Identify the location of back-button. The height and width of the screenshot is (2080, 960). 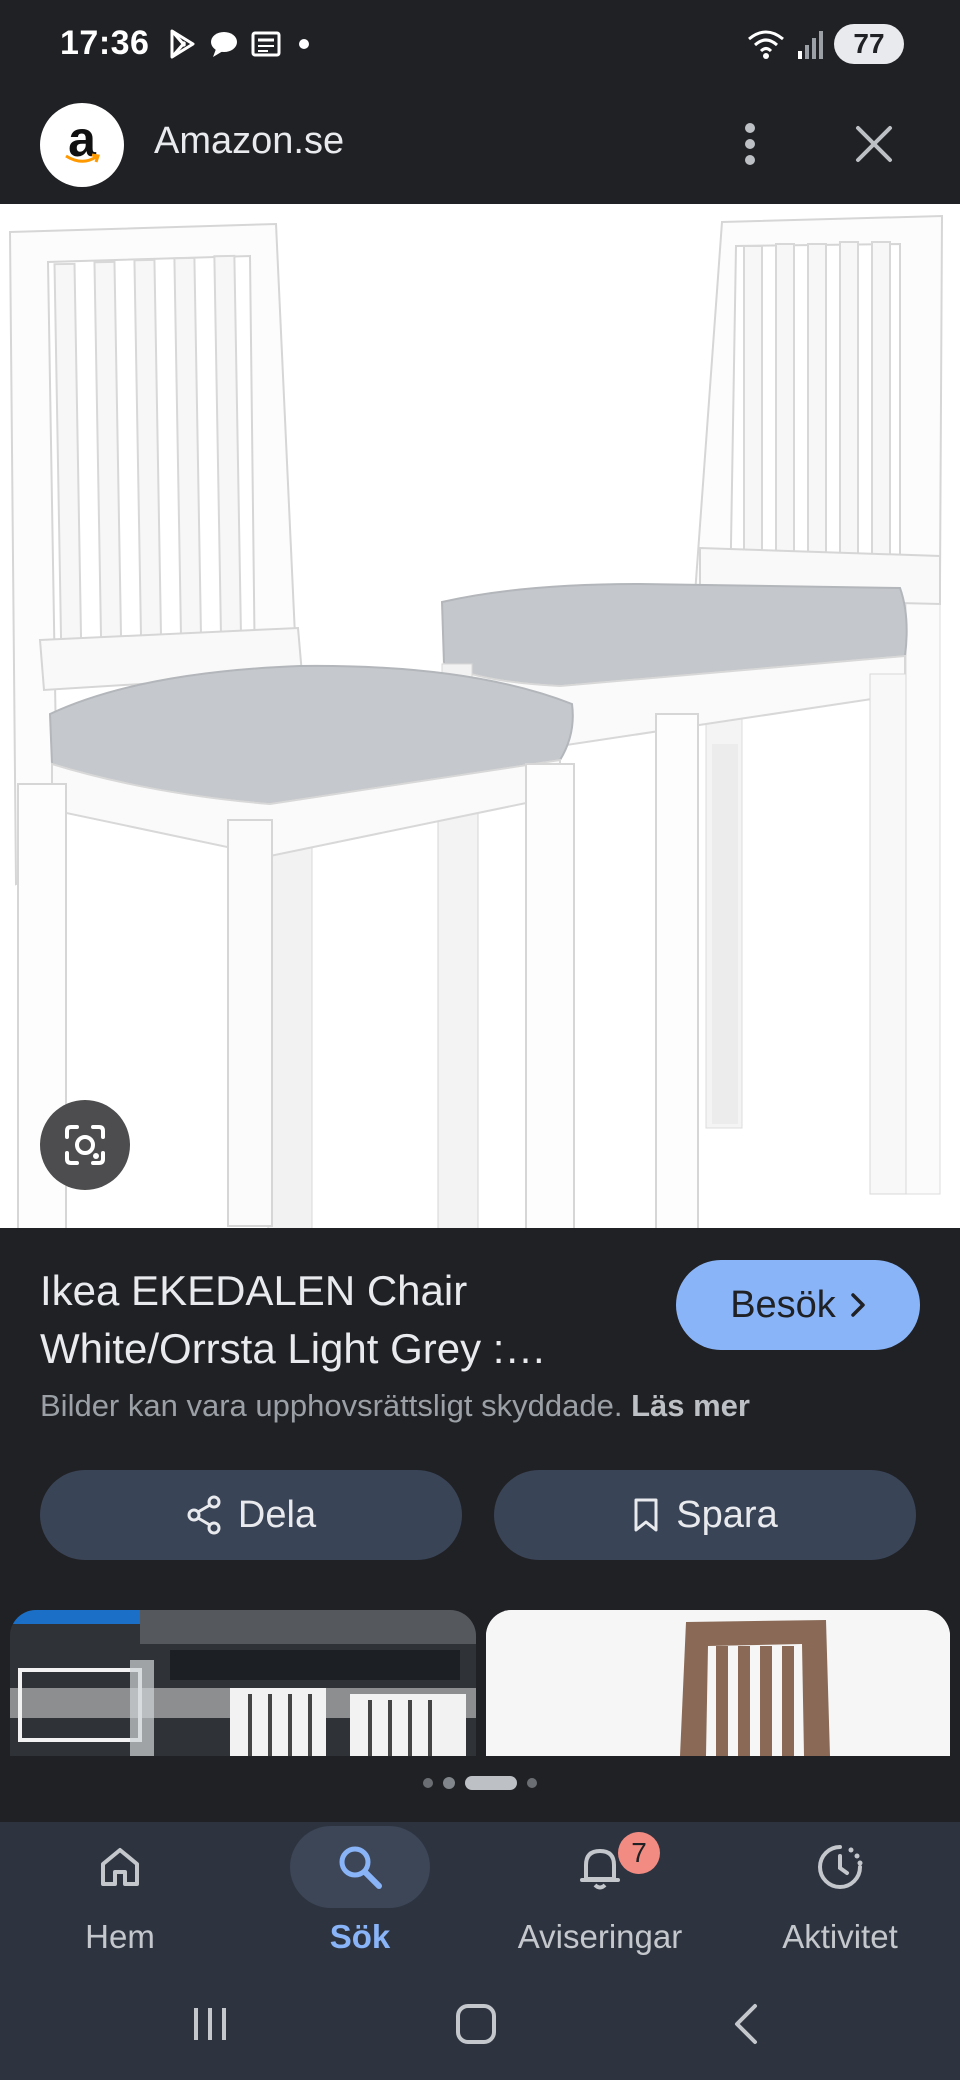
(746, 2024).